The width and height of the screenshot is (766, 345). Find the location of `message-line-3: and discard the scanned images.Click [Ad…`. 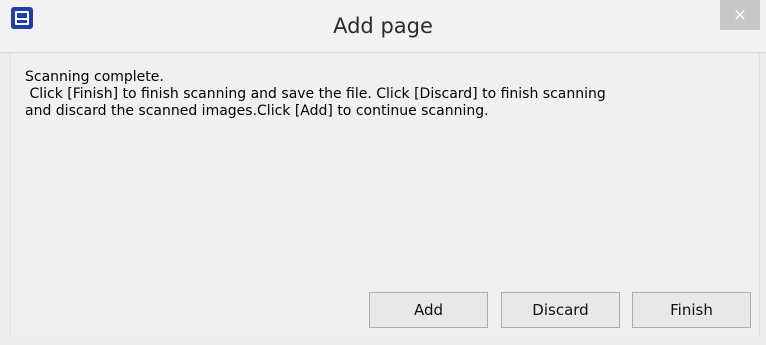

message-line-3: and discard the scanned images.Click [Ad… is located at coordinates (257, 111).